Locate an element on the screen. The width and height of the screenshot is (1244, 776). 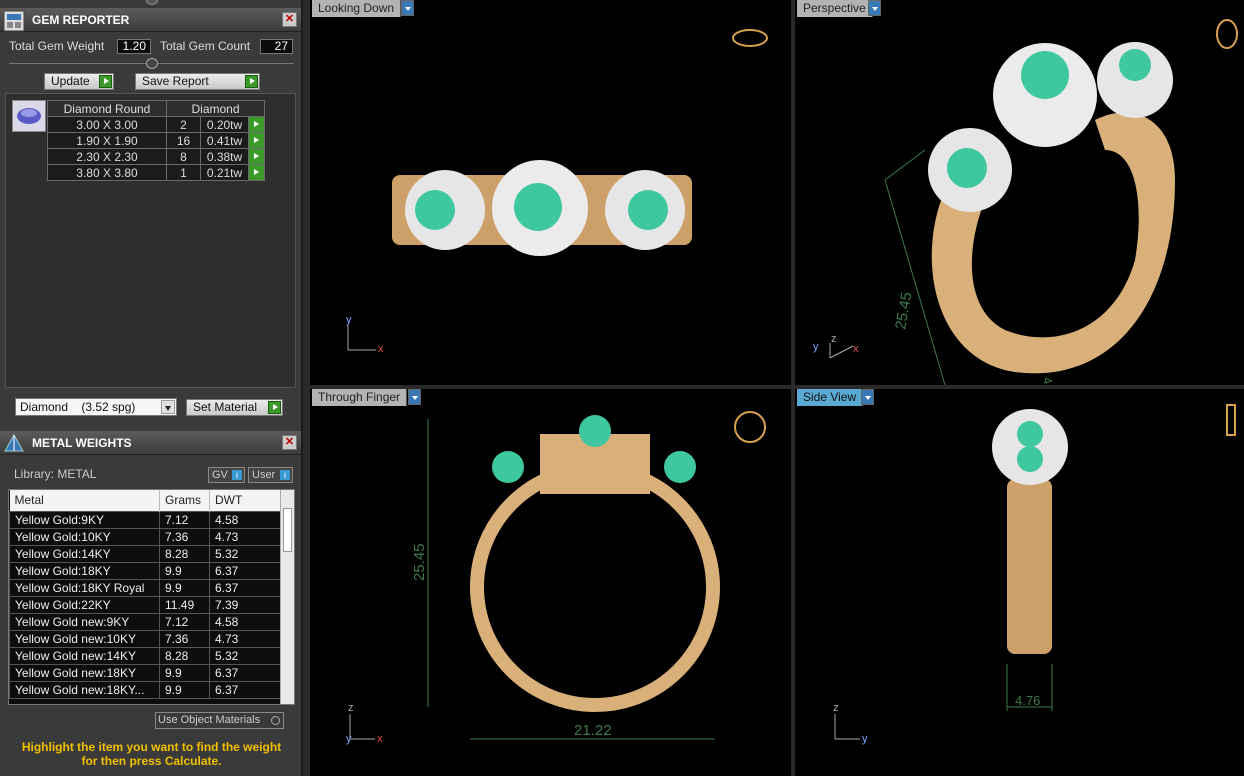
metal-row: Yellow Gold new:18KY... 9.9 6.37 is located at coordinates (145, 689).